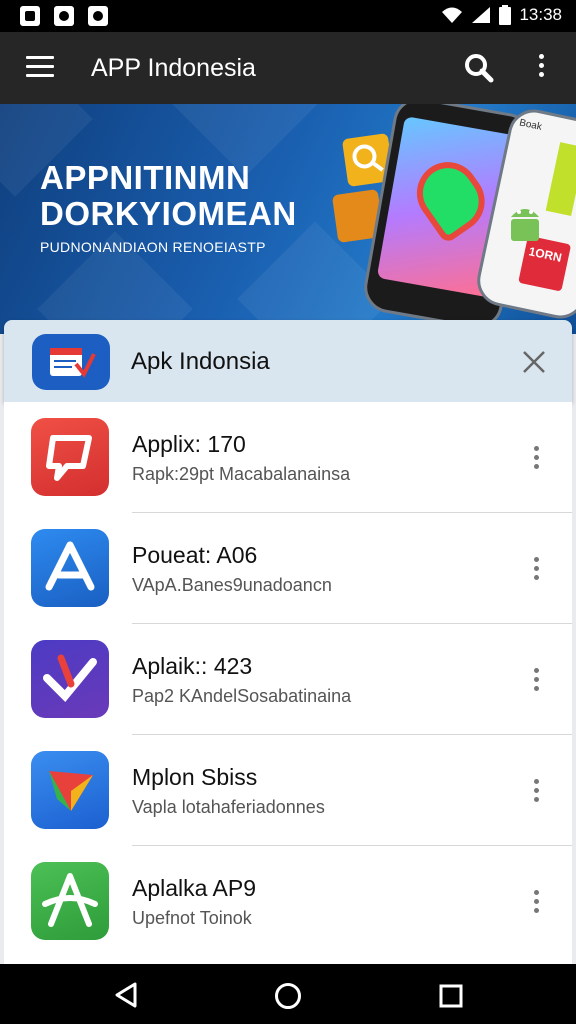 This screenshot has height=1024, width=576. What do you see at coordinates (145, 177) in the screenshot?
I see `banner-headline-line1: APPNITINMN` at bounding box center [145, 177].